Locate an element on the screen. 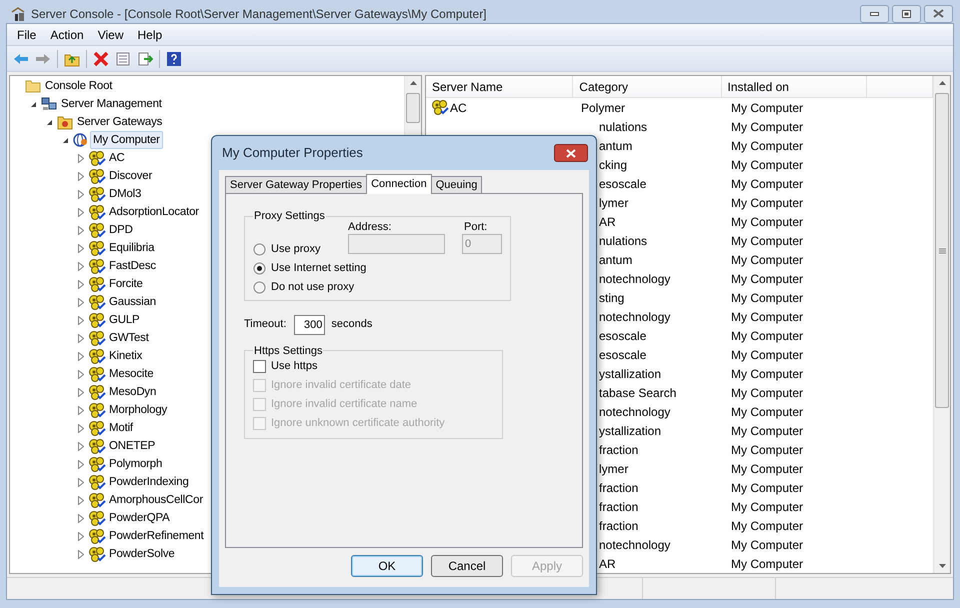  forward-icon is located at coordinates (43, 58).